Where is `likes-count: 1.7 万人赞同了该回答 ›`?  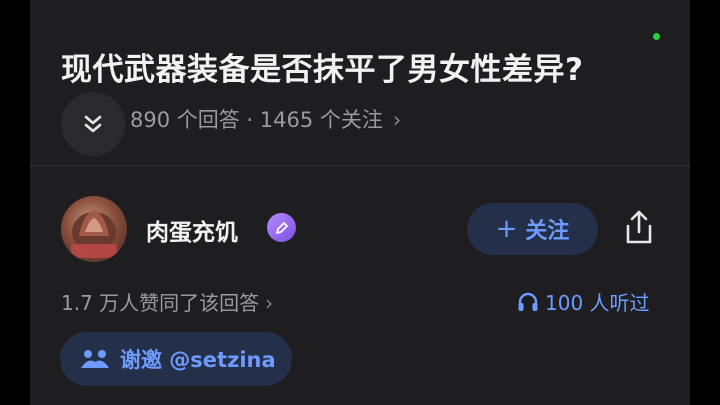 likes-count: 1.7 万人赞同了该回答 › is located at coordinates (167, 301).